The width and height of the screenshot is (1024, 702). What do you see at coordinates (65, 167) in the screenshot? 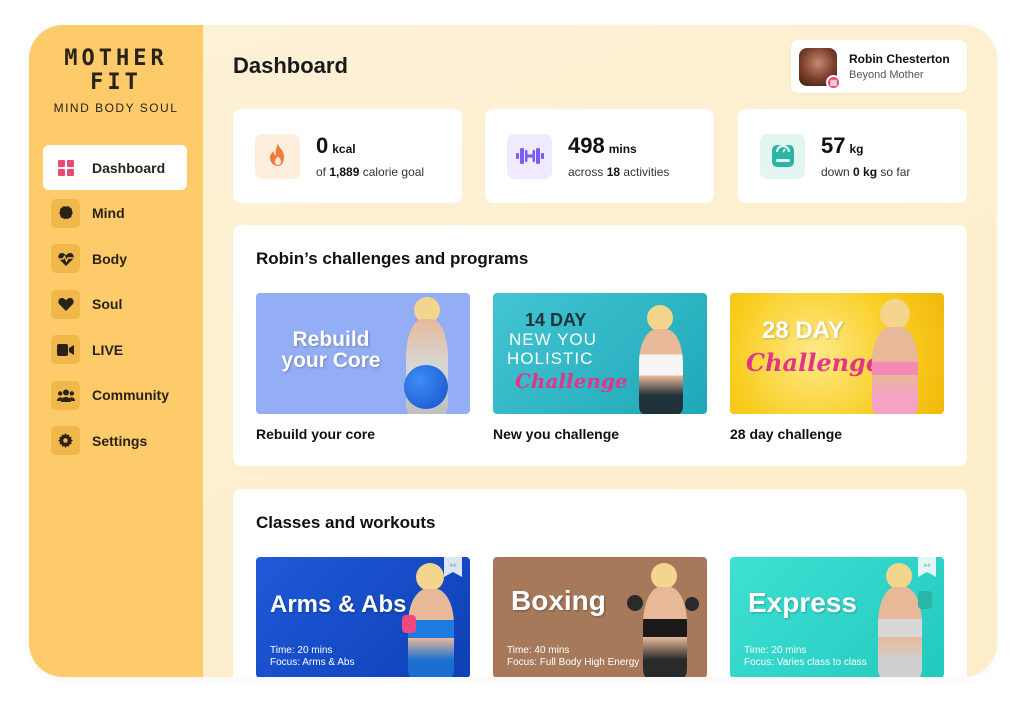
I see `grid-icon` at bounding box center [65, 167].